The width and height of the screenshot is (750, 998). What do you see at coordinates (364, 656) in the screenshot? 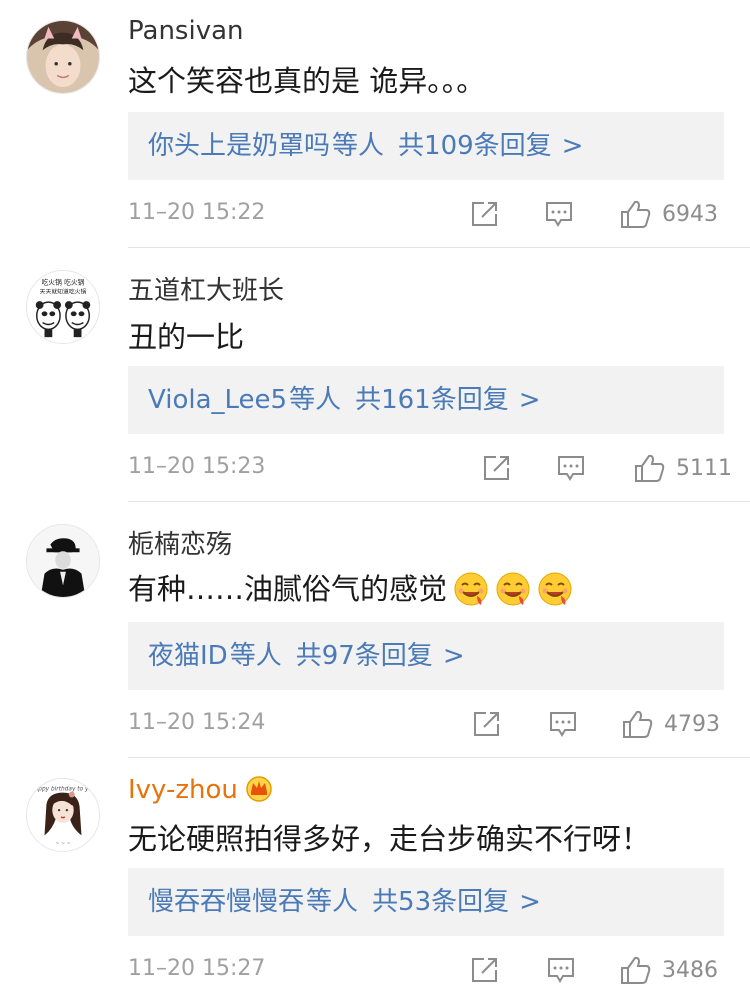
I see `reply-count: 共97条回复` at bounding box center [364, 656].